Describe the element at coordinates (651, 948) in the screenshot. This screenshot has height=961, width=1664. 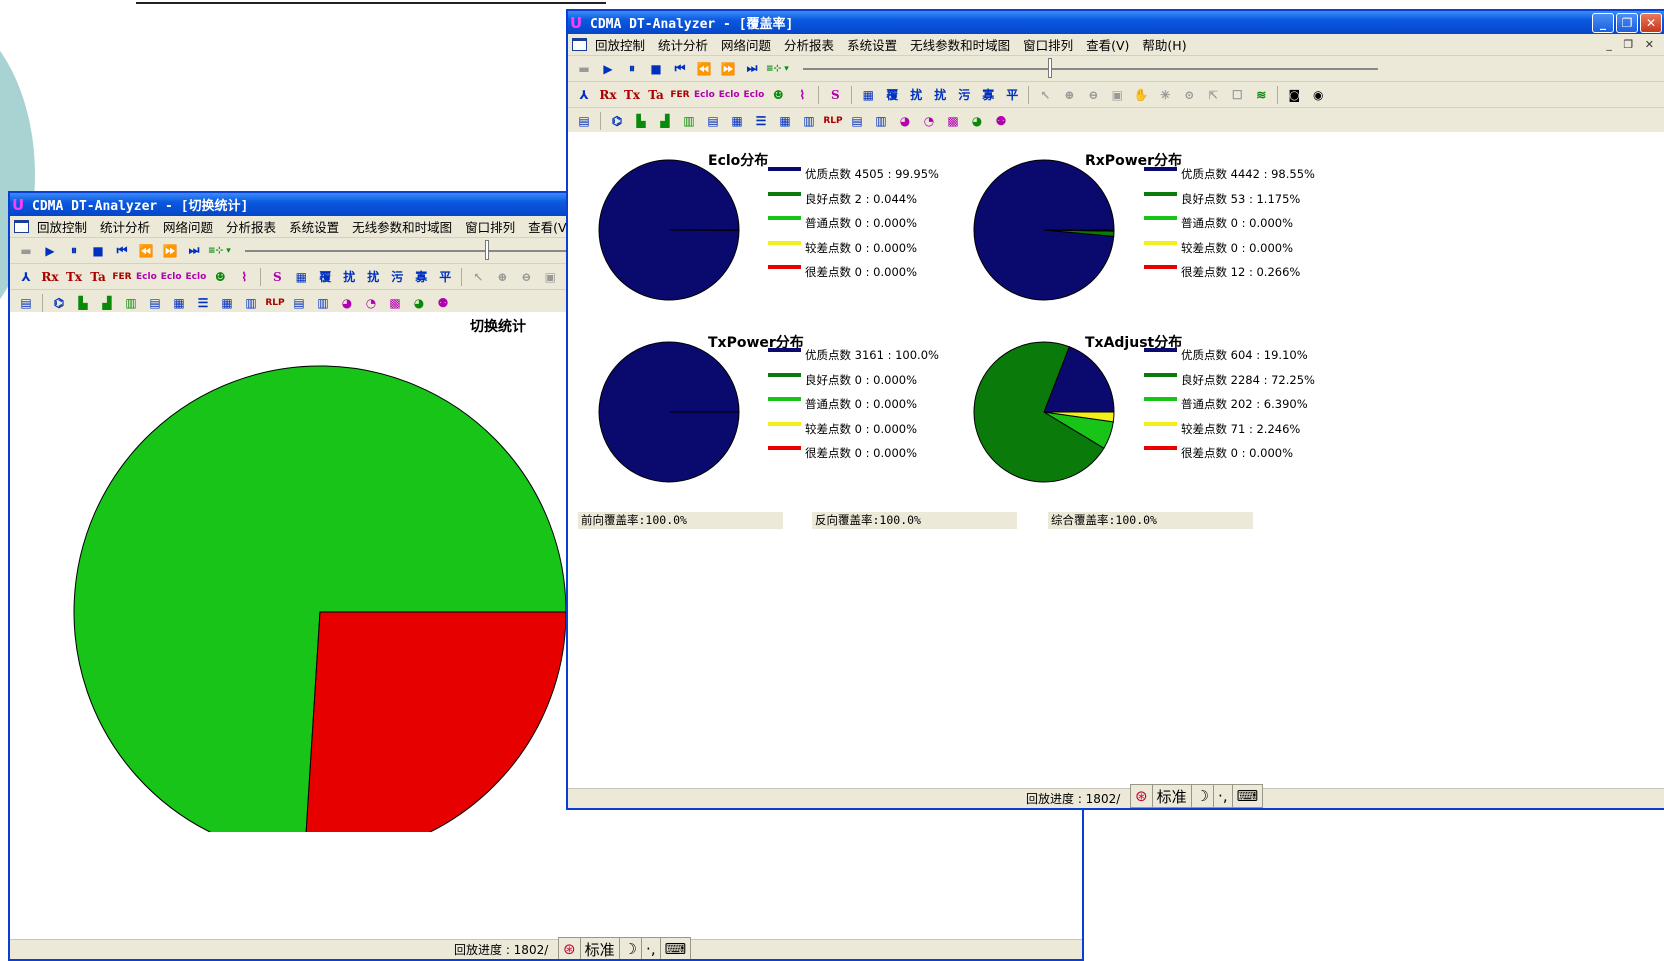
I see `punctuation-icon: ·,` at that location.